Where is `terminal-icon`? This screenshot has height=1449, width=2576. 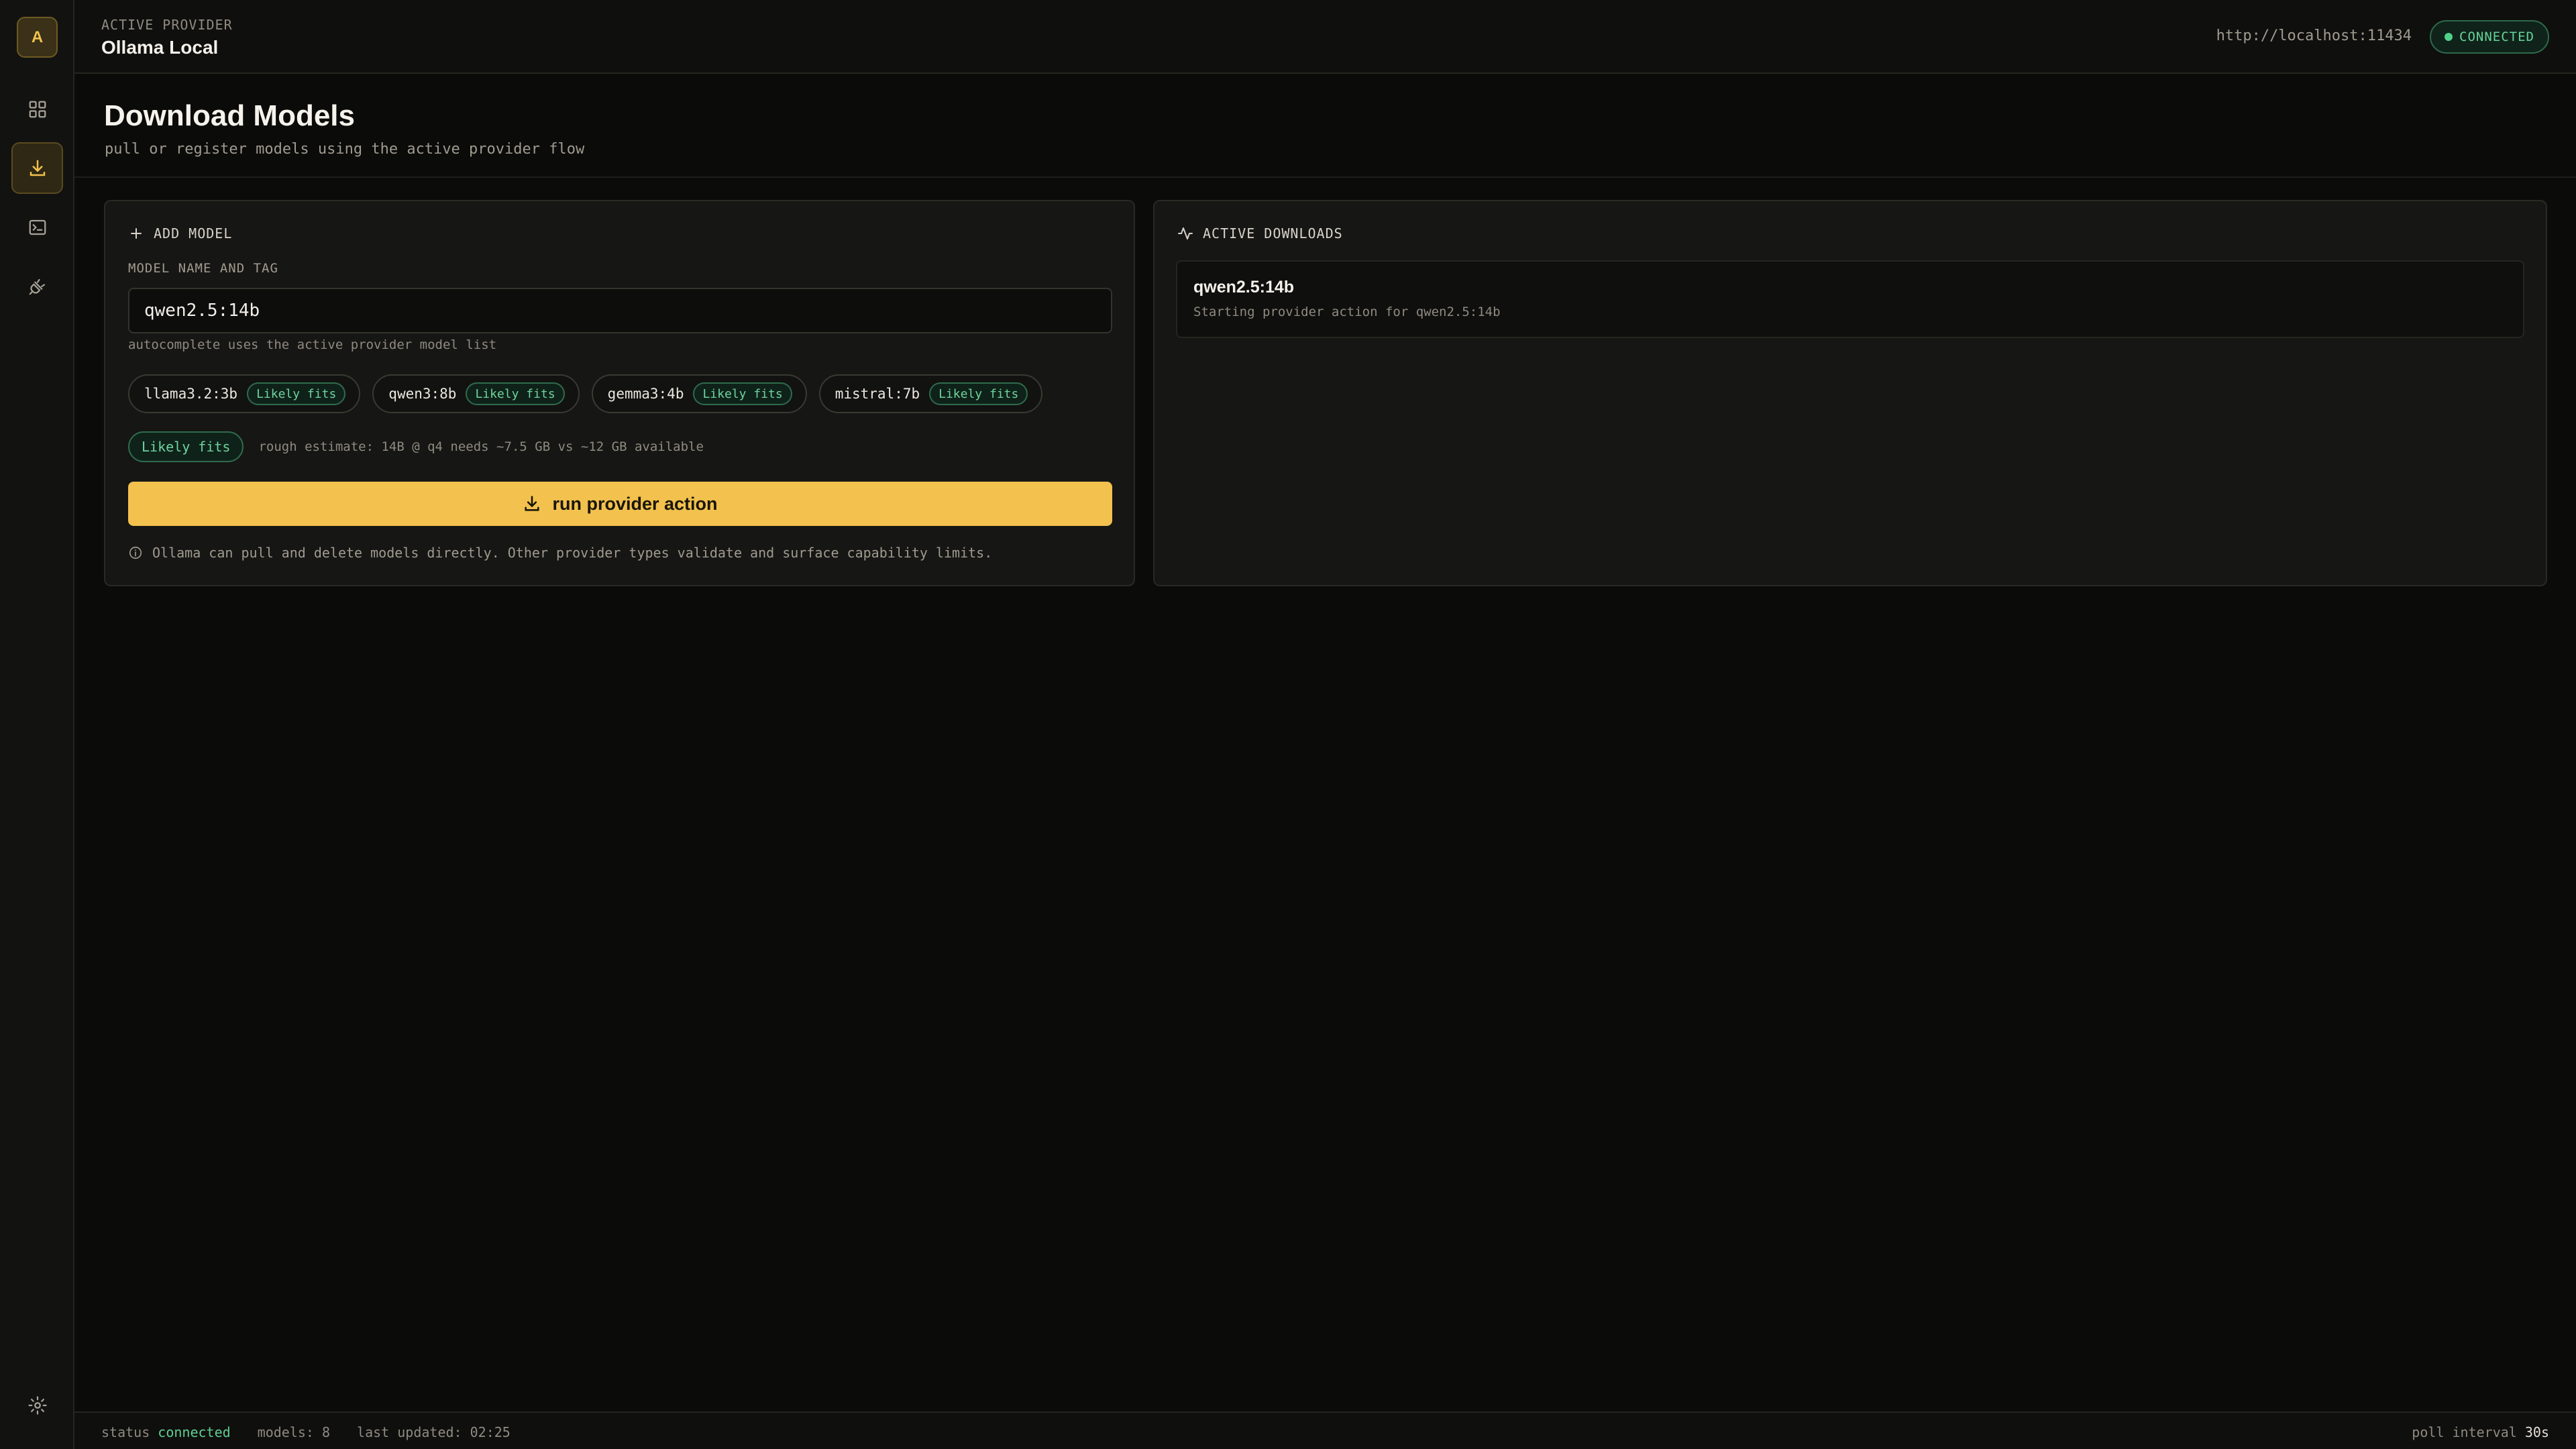 terminal-icon is located at coordinates (37, 227).